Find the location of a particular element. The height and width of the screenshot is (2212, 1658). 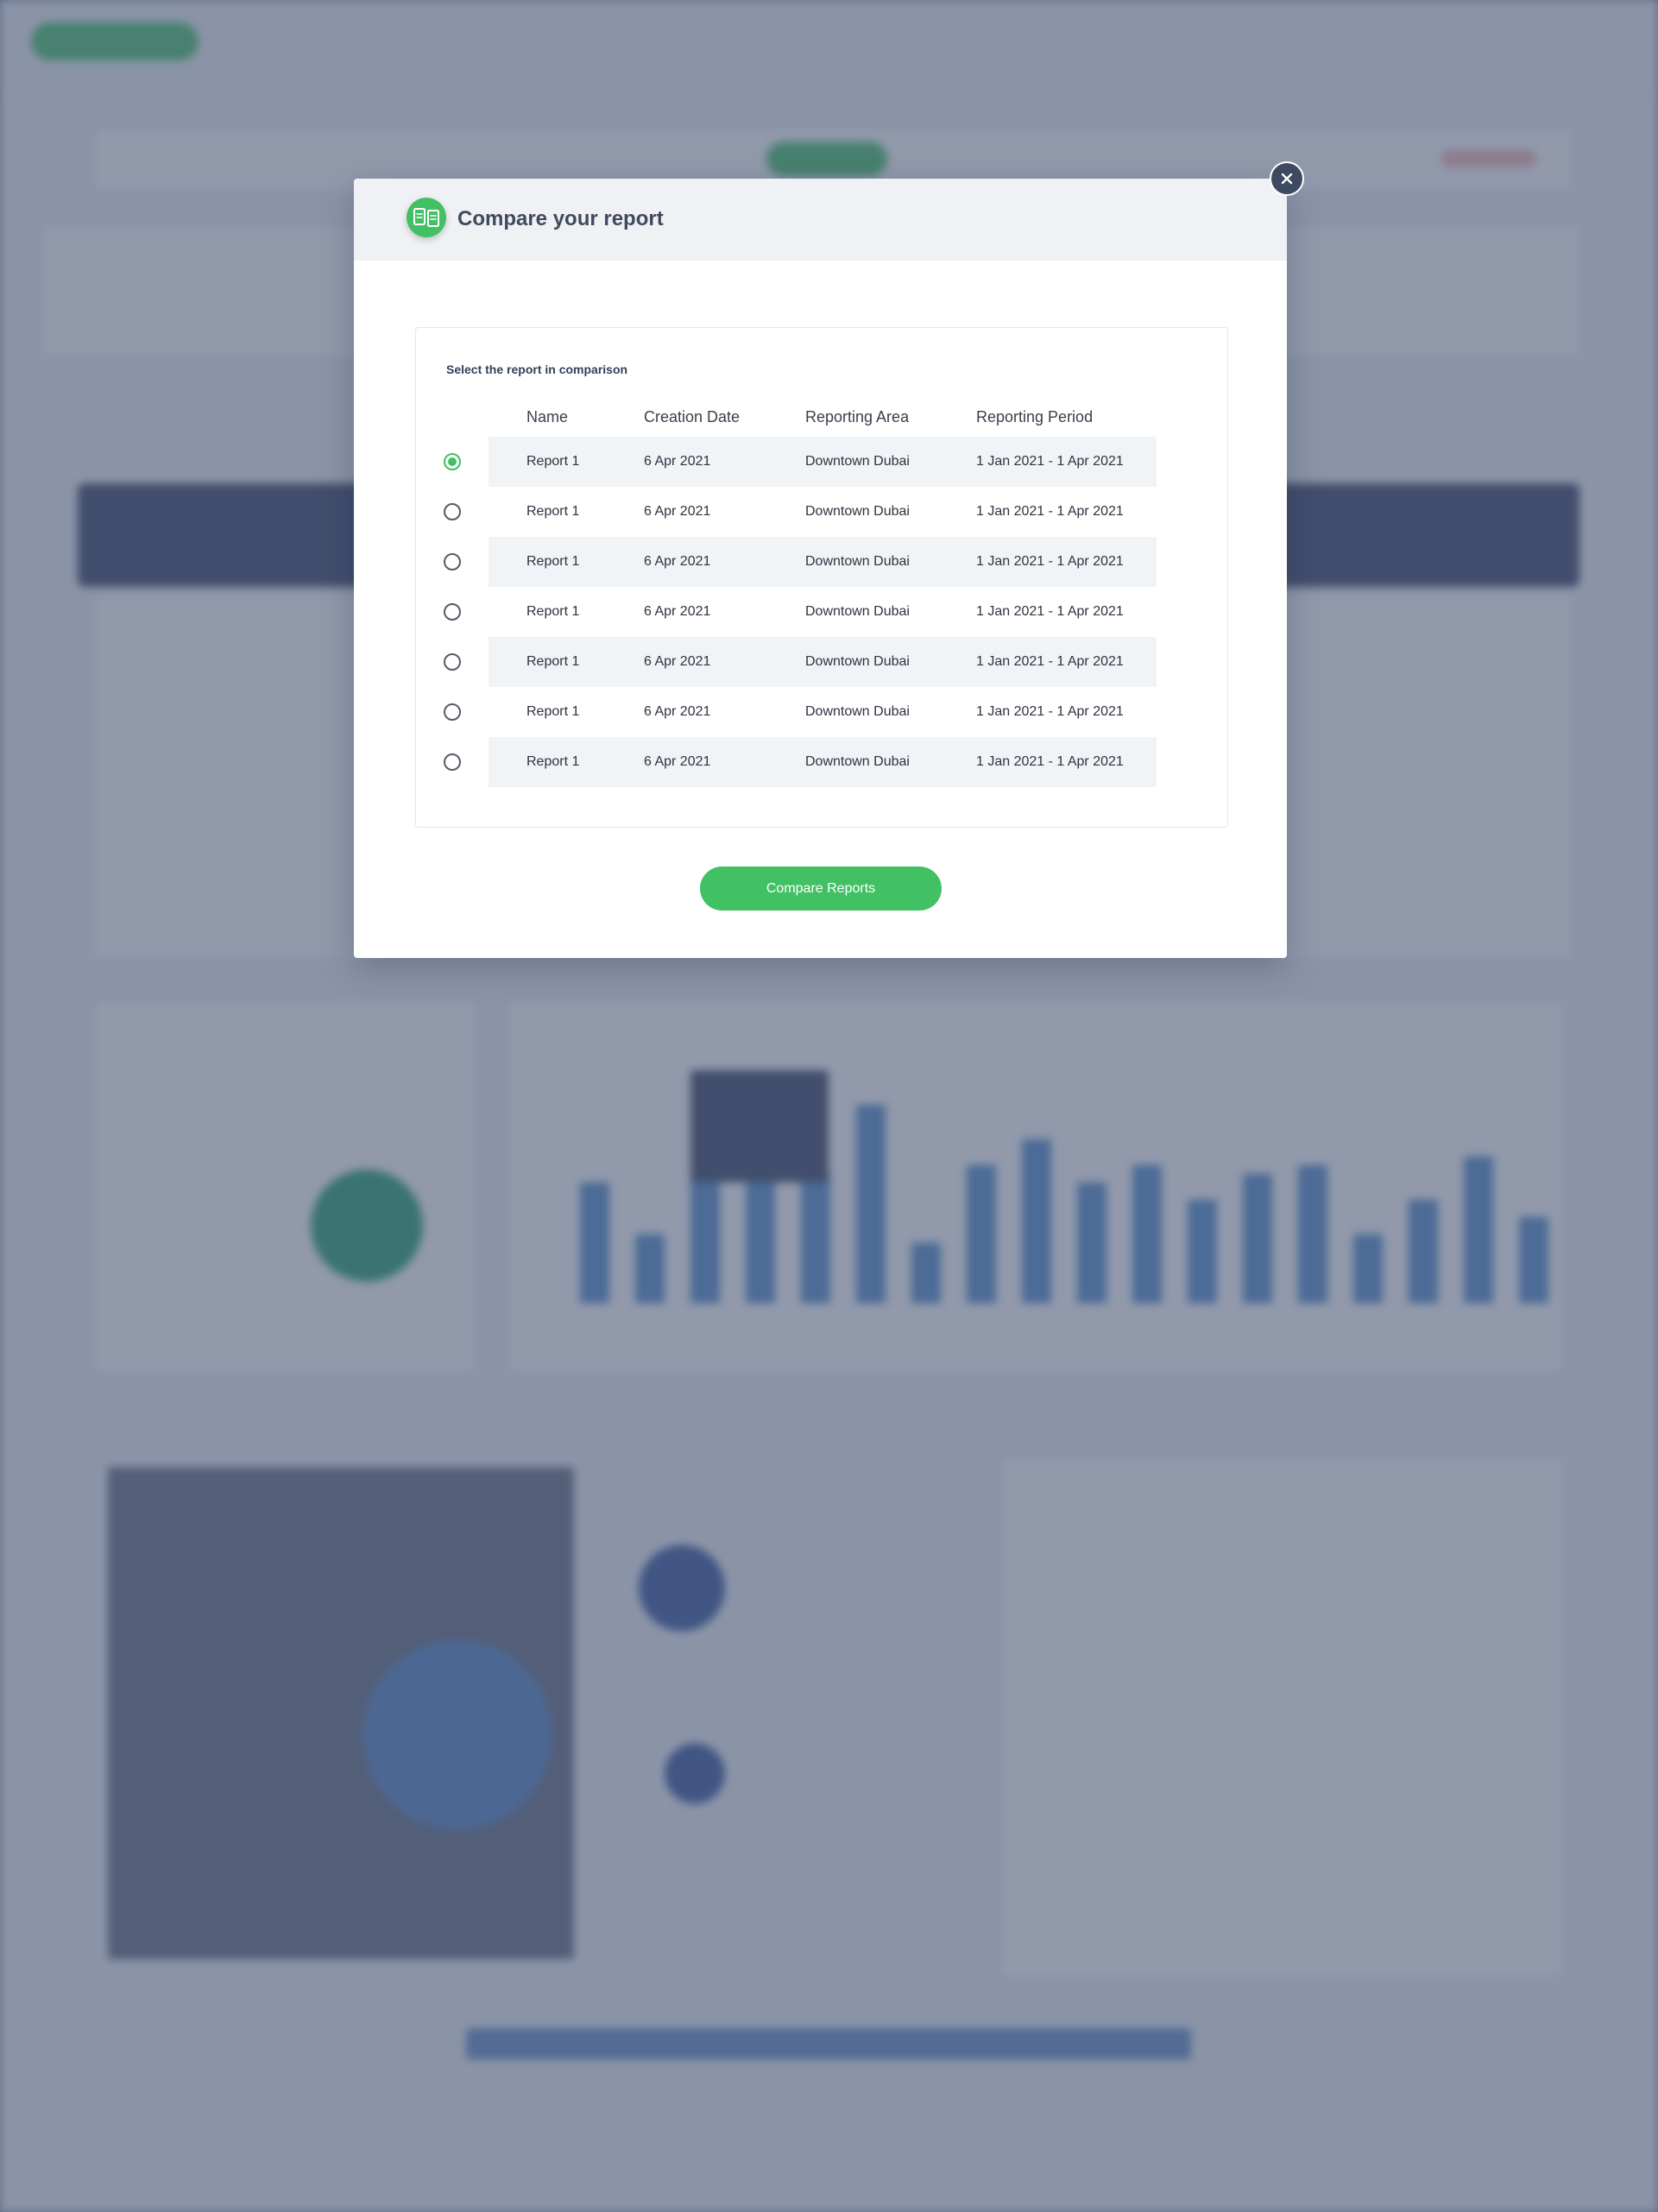

column-header-reporting-area: Reporting Area is located at coordinates (857, 417).